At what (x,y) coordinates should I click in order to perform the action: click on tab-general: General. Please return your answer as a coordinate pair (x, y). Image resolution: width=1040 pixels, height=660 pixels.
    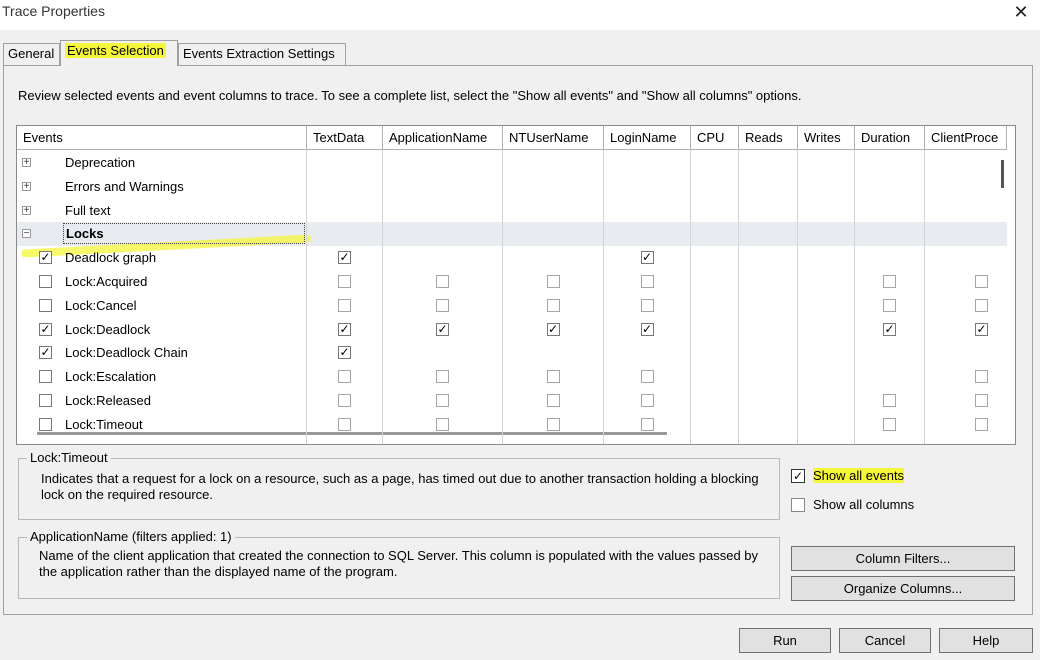
    Looking at the image, I should click on (31, 54).